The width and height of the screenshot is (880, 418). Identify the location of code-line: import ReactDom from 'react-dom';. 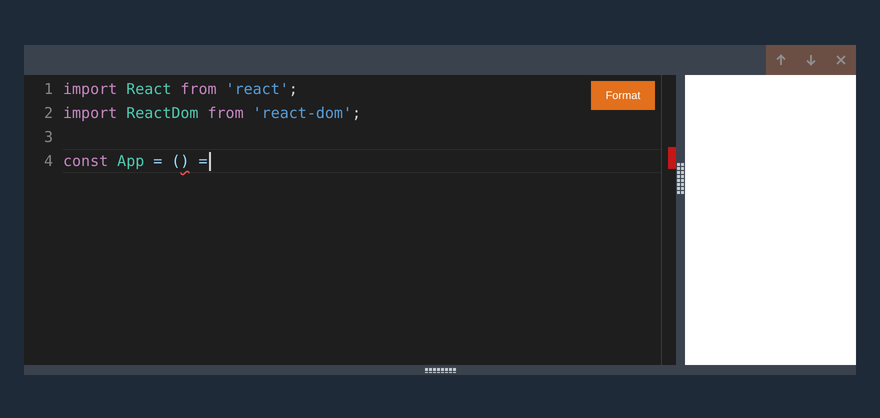
(212, 113).